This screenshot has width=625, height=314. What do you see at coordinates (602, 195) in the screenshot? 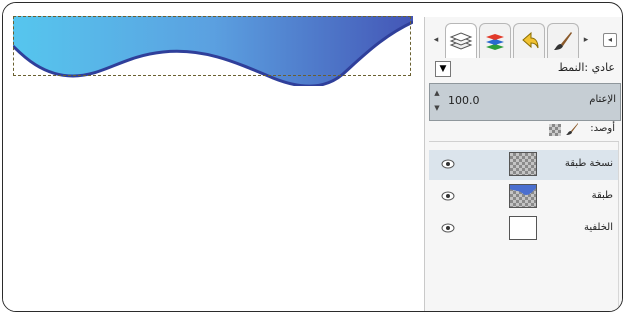
I see `layer-name: طبقة` at bounding box center [602, 195].